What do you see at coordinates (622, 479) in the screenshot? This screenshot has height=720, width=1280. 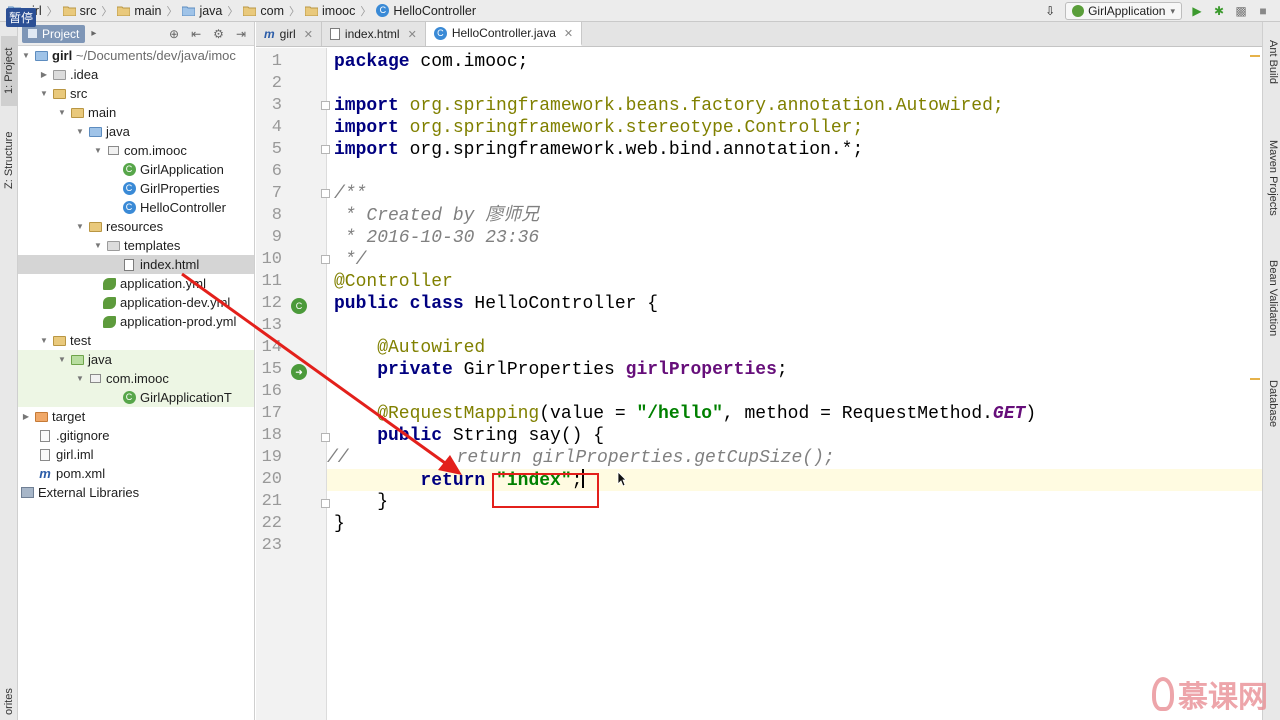 I see `mouse-cursor-icon` at bounding box center [622, 479].